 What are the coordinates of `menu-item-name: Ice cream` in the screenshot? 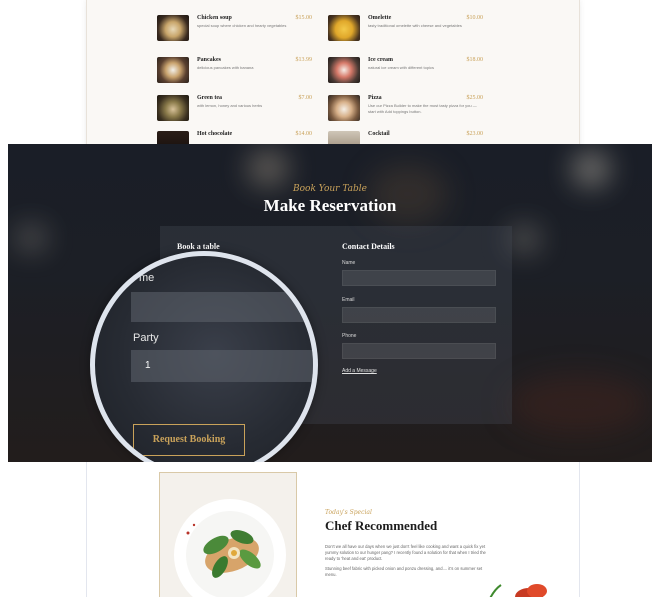 It's located at (381, 60).